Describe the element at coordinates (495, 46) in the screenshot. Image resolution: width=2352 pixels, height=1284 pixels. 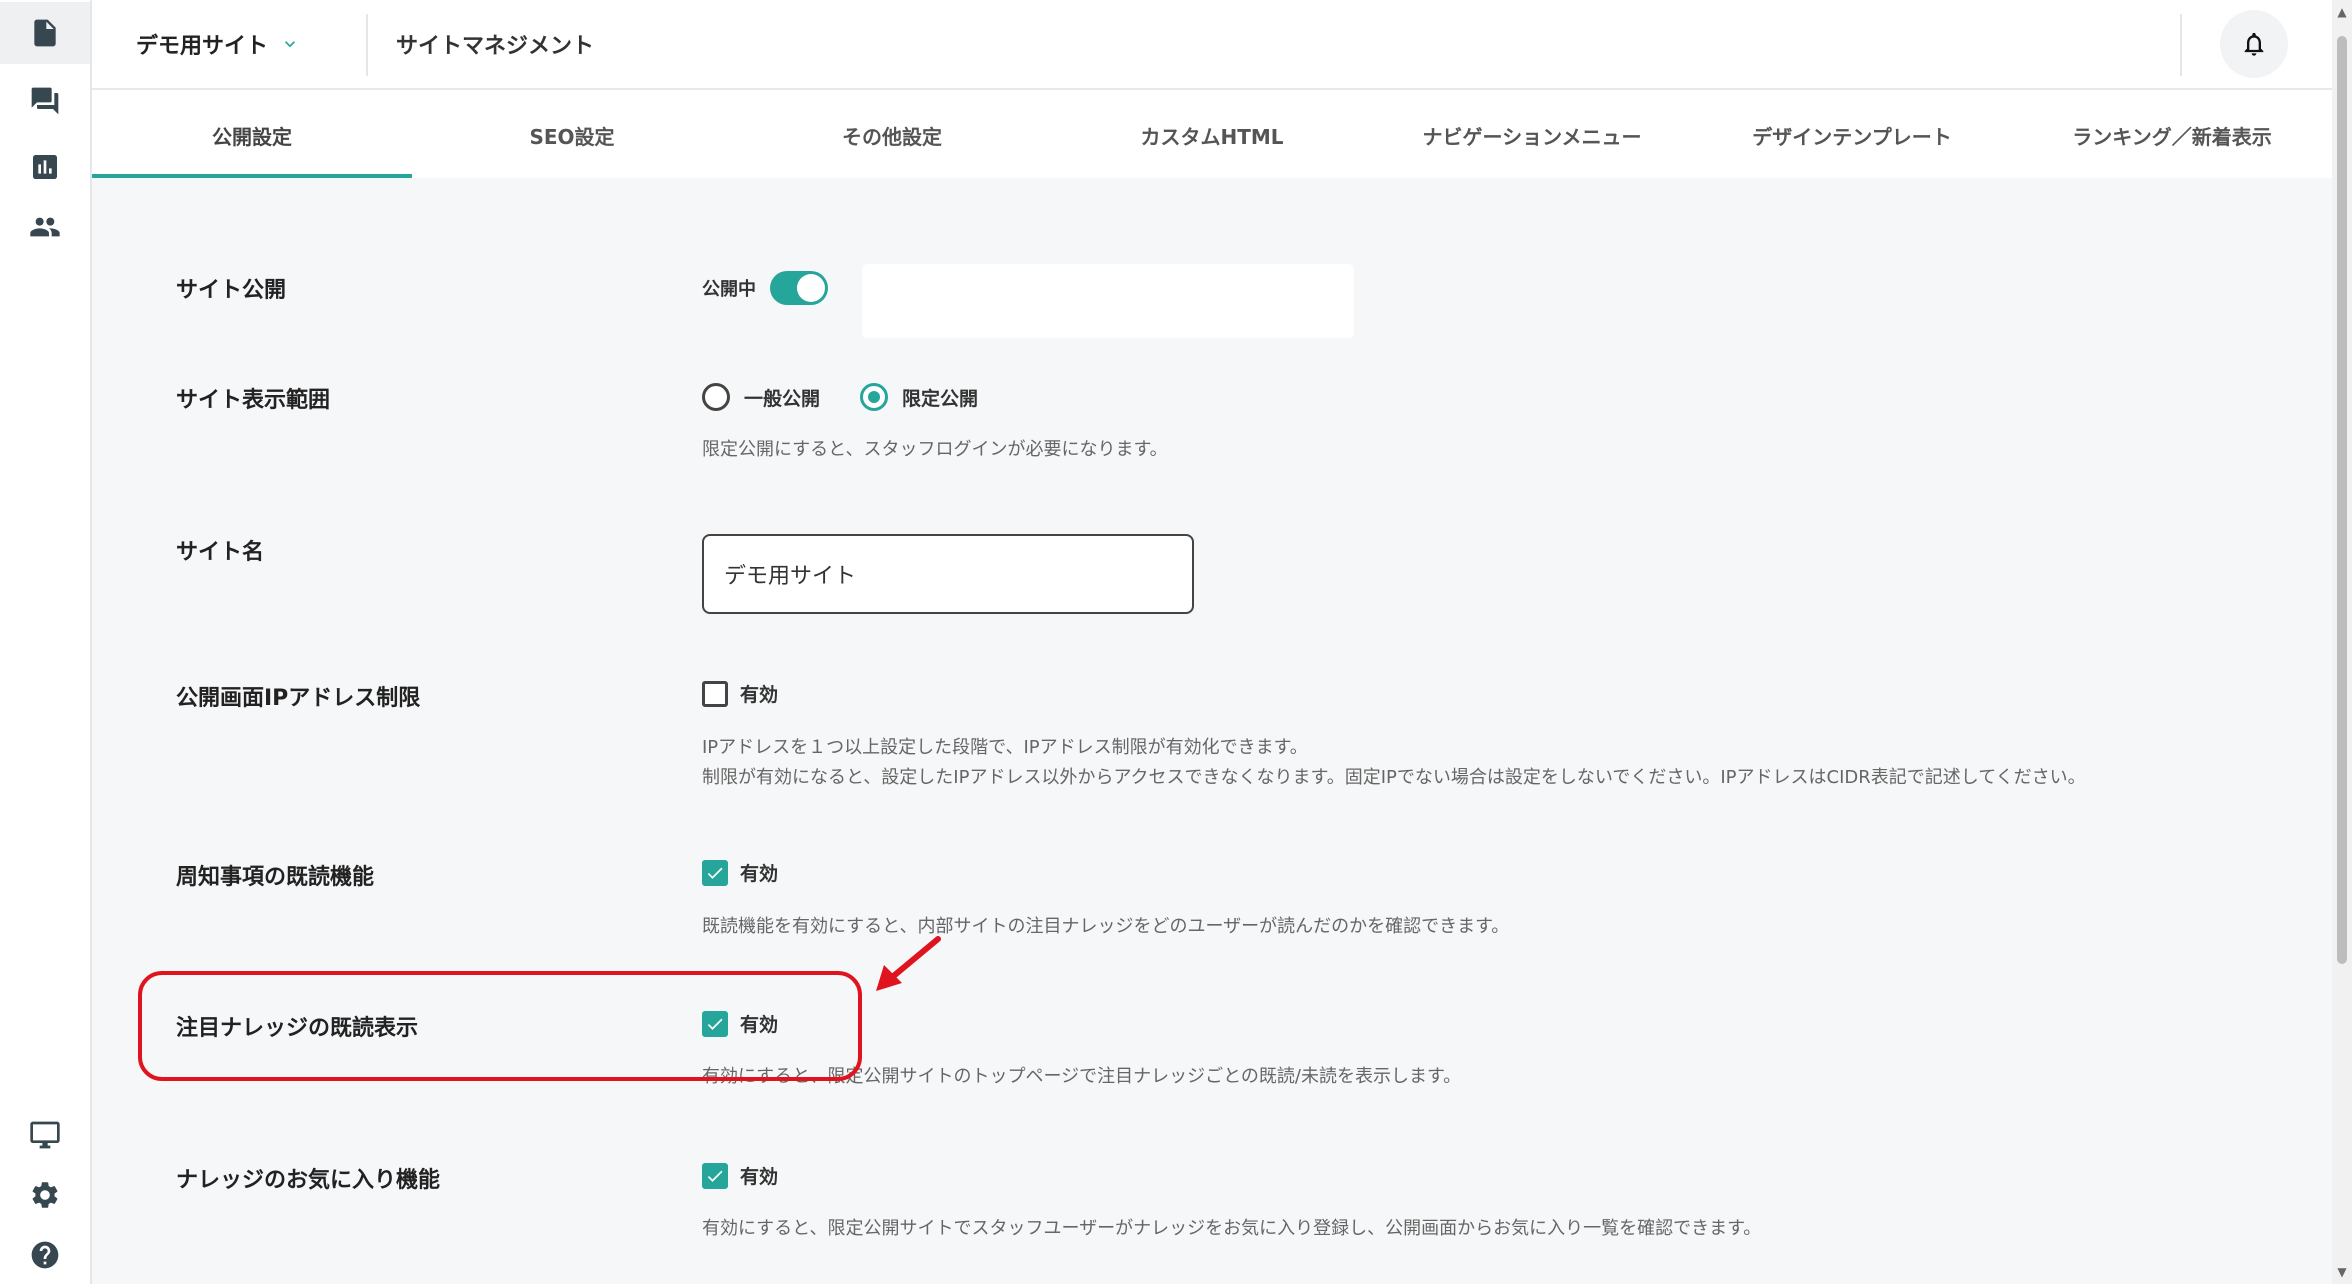
I see `page-title: サイトマネジメント` at that location.